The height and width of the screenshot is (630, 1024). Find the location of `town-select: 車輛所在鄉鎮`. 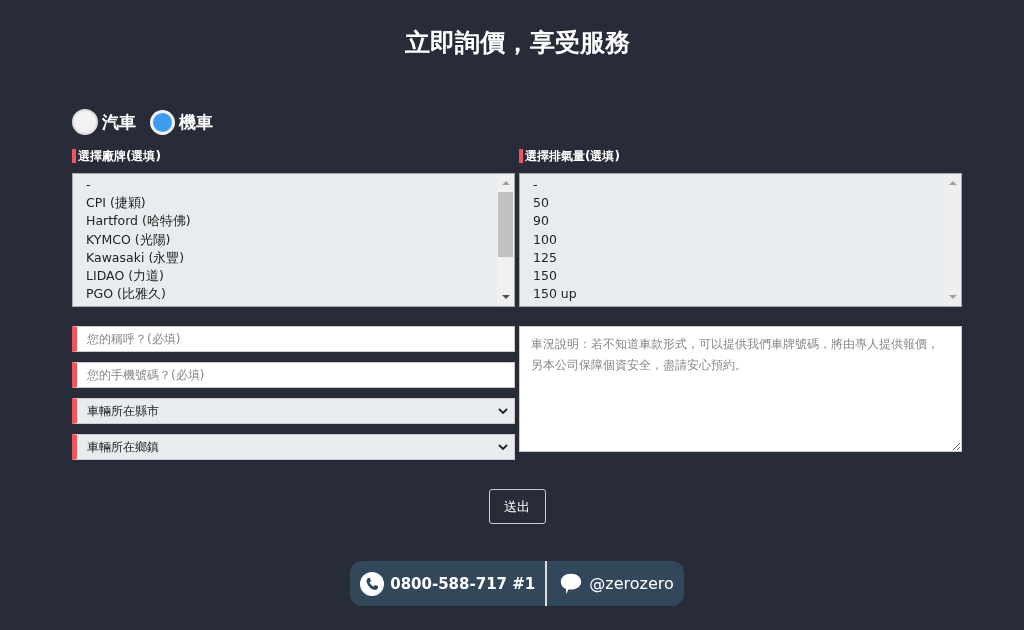

town-select: 車輛所在鄉鎮 is located at coordinates (293, 447).